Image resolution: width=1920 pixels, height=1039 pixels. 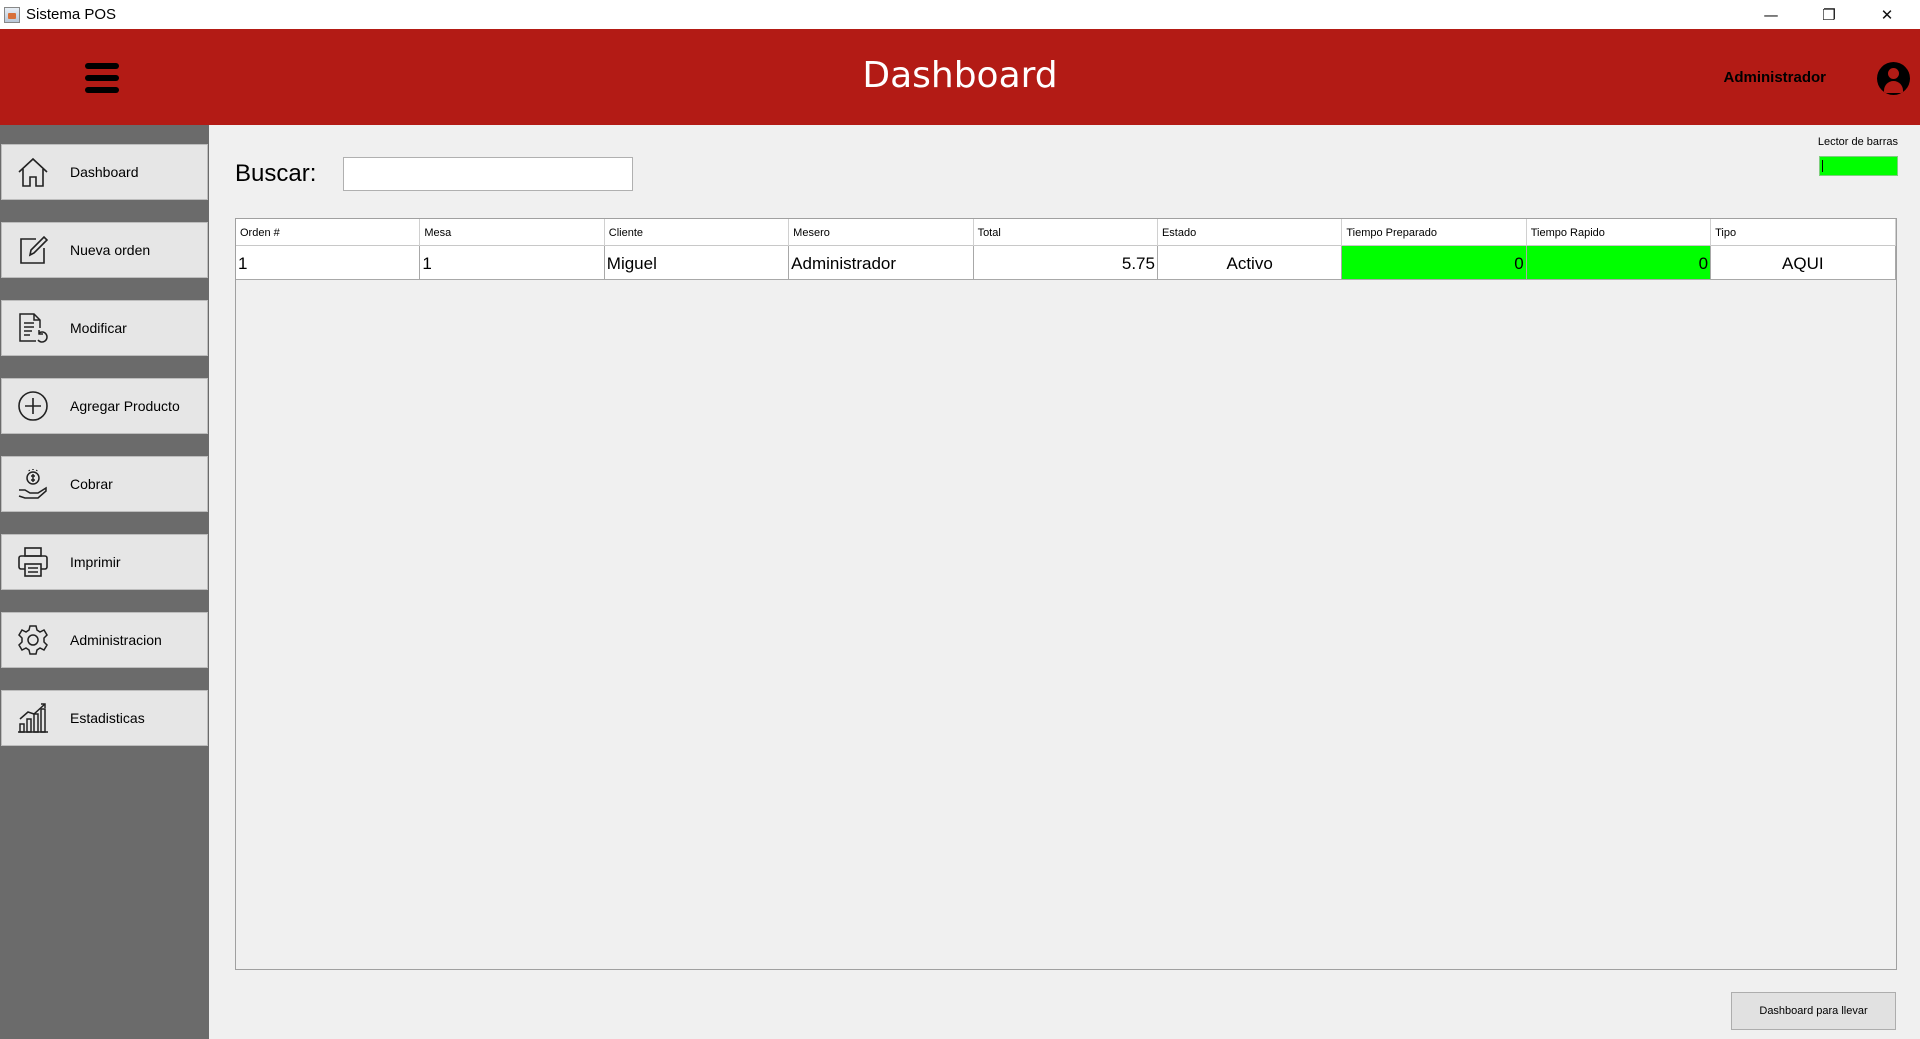 What do you see at coordinates (1829, 14) in the screenshot?
I see `restore-icon: ❐` at bounding box center [1829, 14].